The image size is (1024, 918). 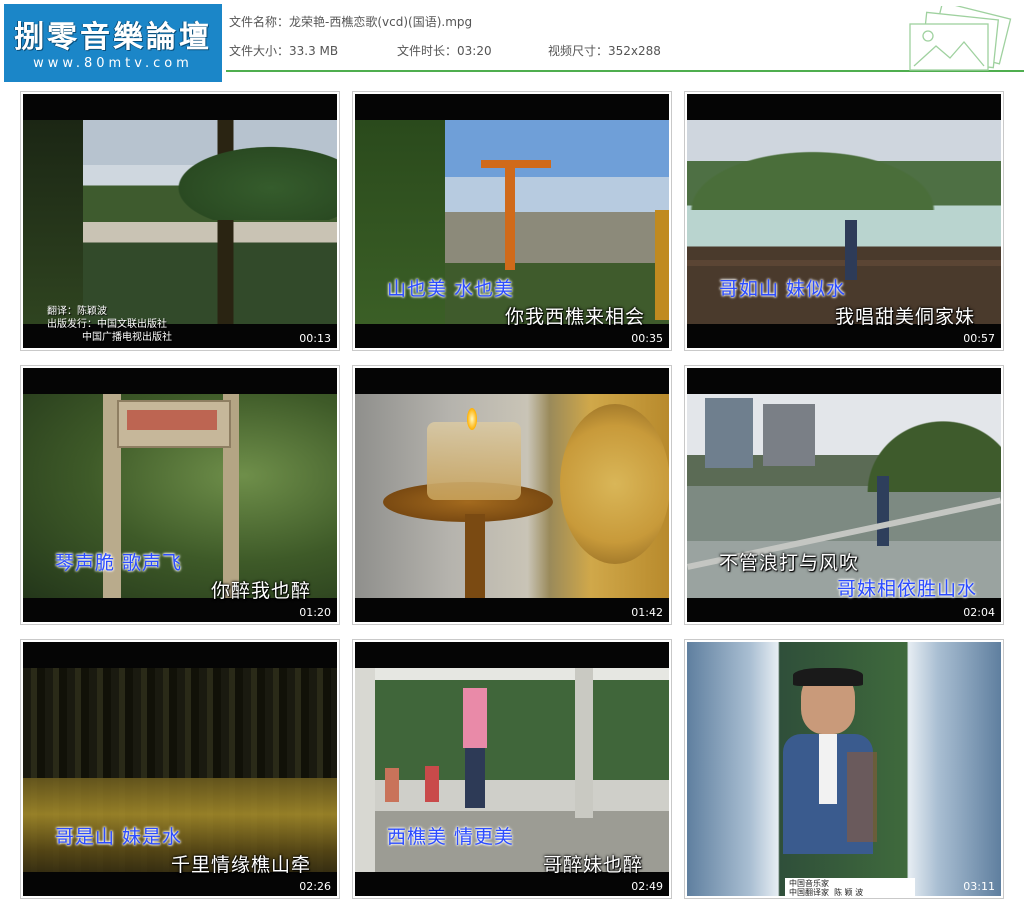 What do you see at coordinates (259, 22) in the screenshot?
I see `file-name-label: 文件名称：` at bounding box center [259, 22].